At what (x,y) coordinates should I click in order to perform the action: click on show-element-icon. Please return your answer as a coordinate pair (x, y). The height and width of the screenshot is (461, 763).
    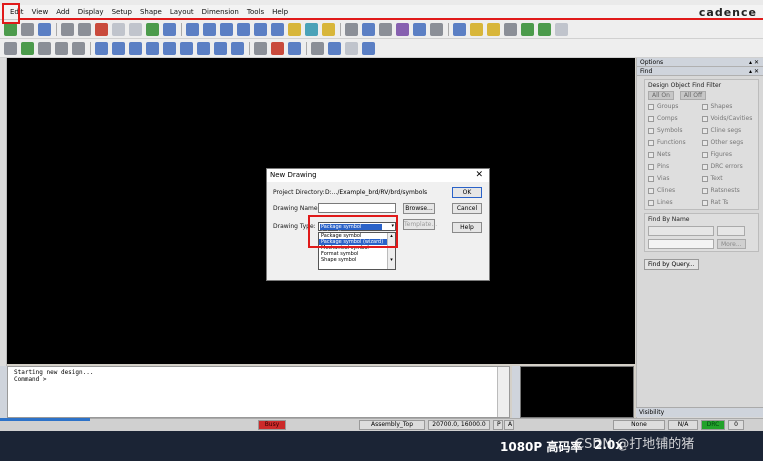
    Looking at the image, I should click on (476, 29).